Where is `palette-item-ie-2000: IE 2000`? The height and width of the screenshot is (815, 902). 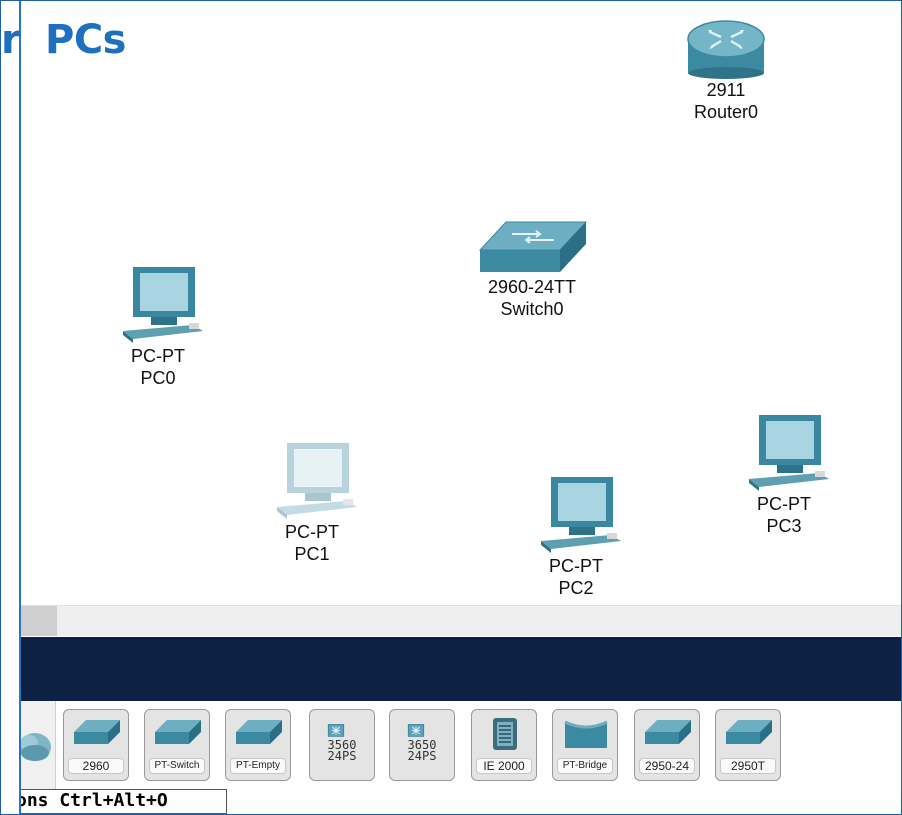
palette-item-ie-2000: IE 2000 is located at coordinates (504, 745).